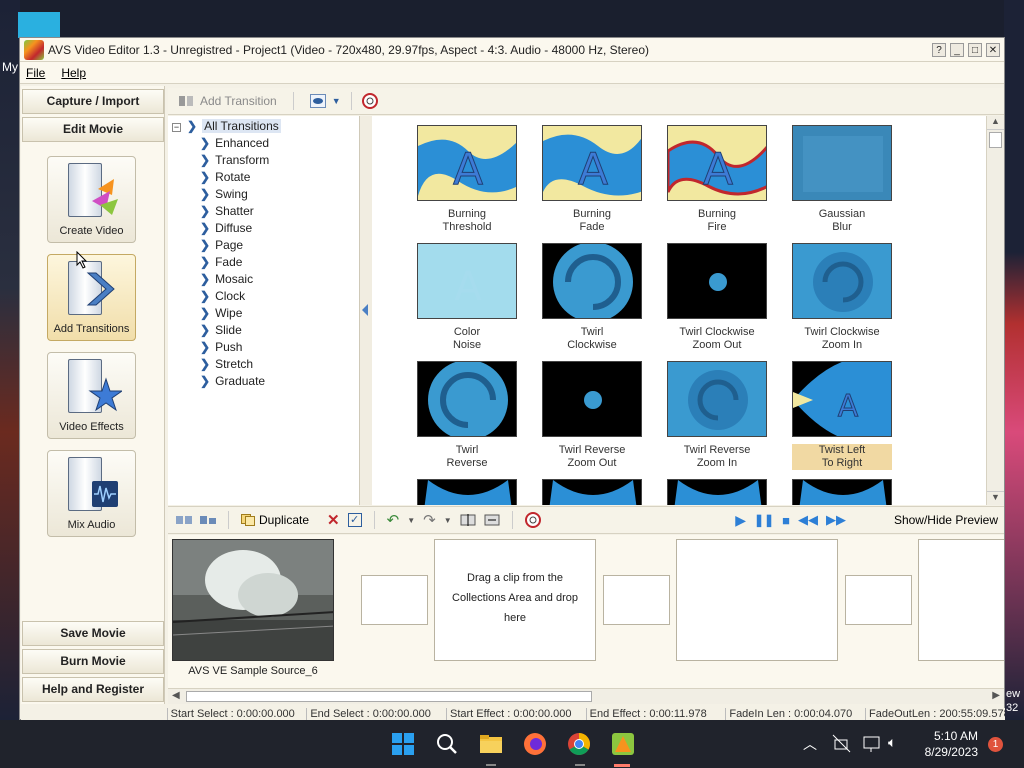 The height and width of the screenshot is (768, 1024). What do you see at coordinates (226, 228) in the screenshot?
I see `tree-item: ❯ Diffuse` at bounding box center [226, 228].